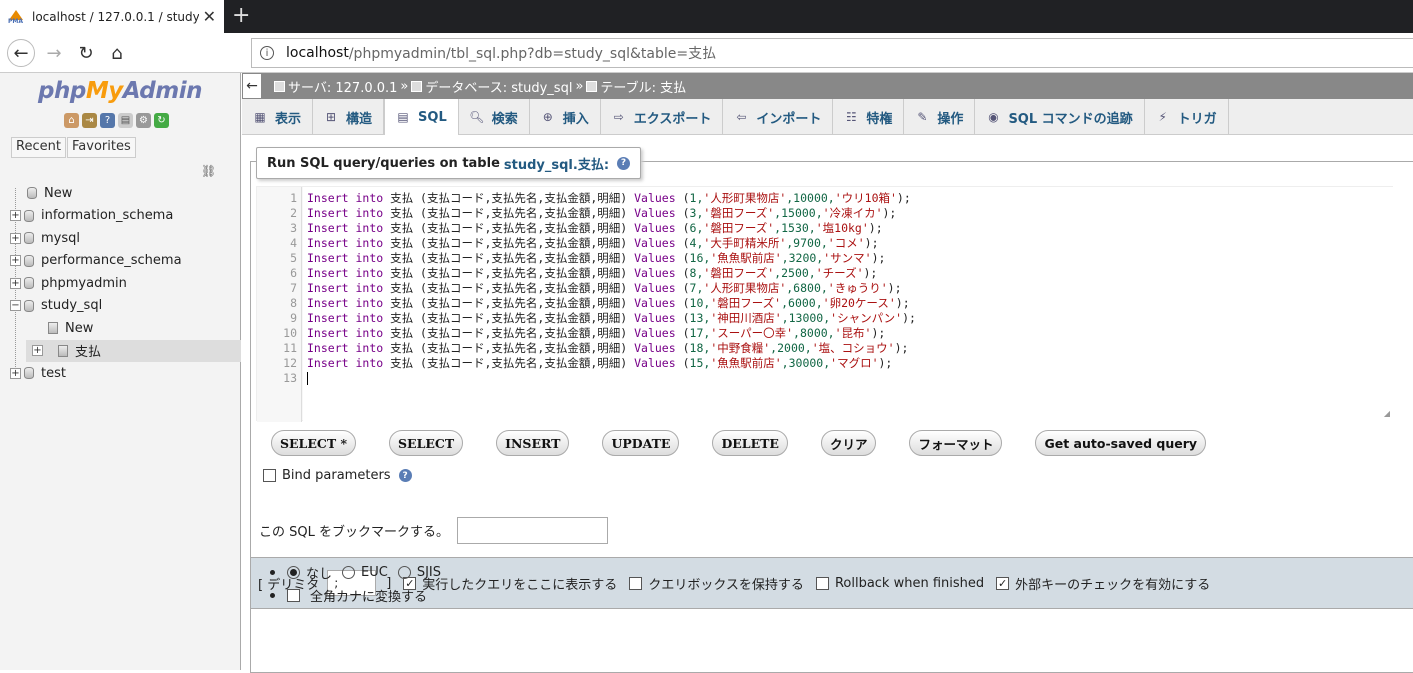 The height and width of the screenshot is (673, 1413). I want to click on bookmark-name-input, so click(532, 530).